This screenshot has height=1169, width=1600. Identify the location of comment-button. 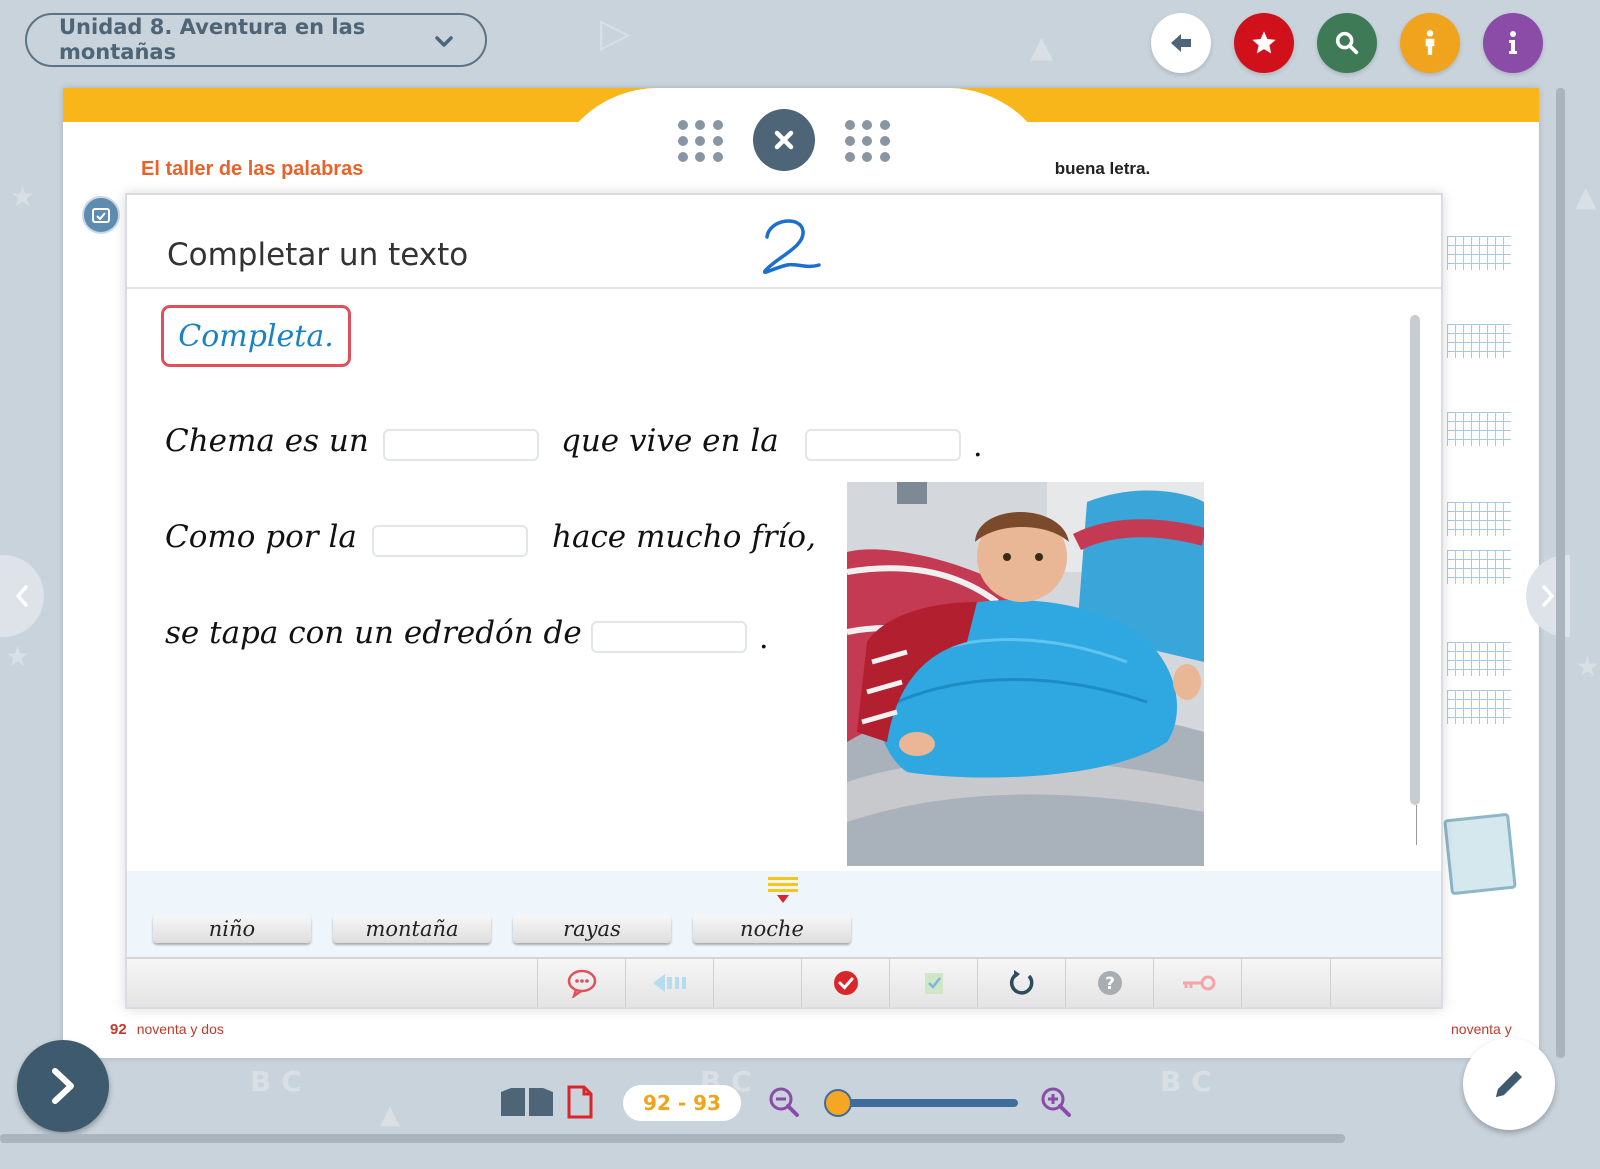
(581, 983).